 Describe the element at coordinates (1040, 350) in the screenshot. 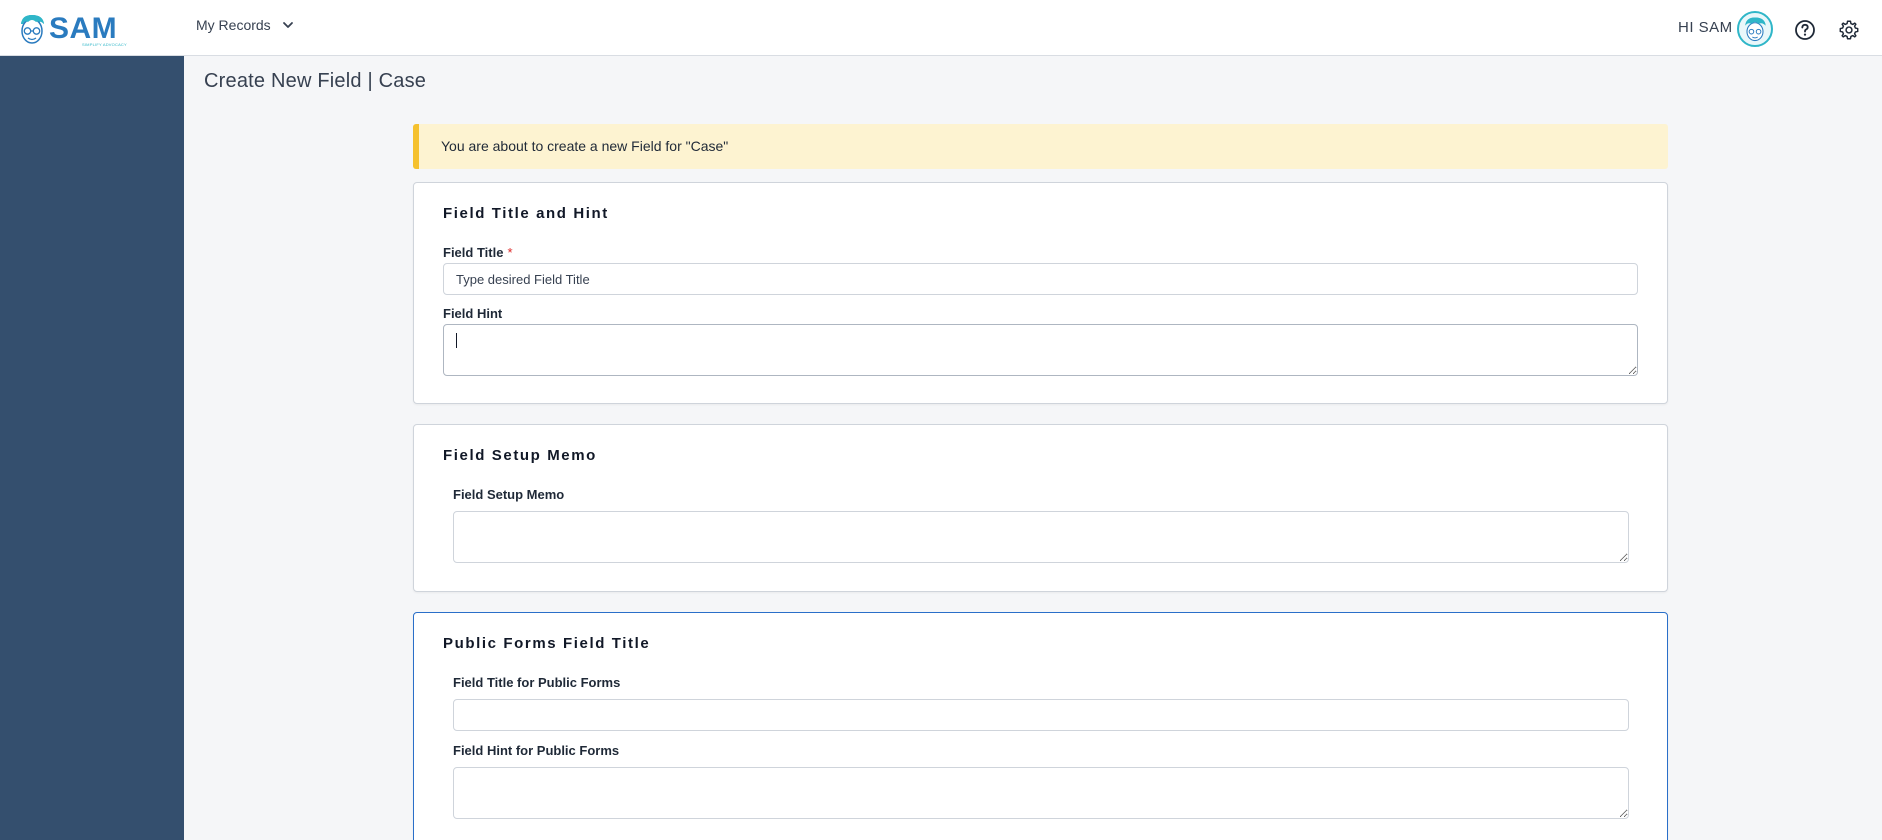

I see `field-hint-textarea` at that location.